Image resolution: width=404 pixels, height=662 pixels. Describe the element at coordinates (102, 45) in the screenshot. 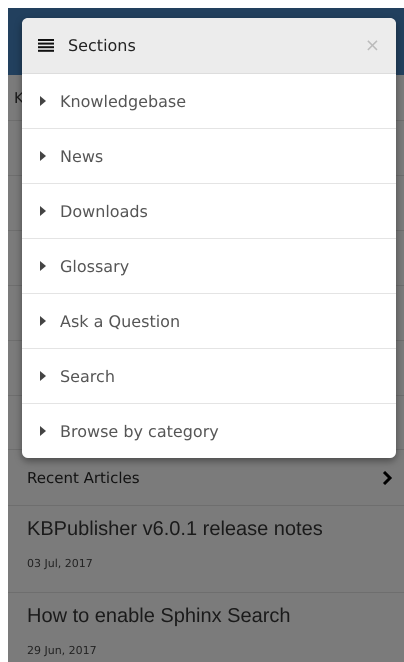

I see `dialog-title: Sections` at that location.